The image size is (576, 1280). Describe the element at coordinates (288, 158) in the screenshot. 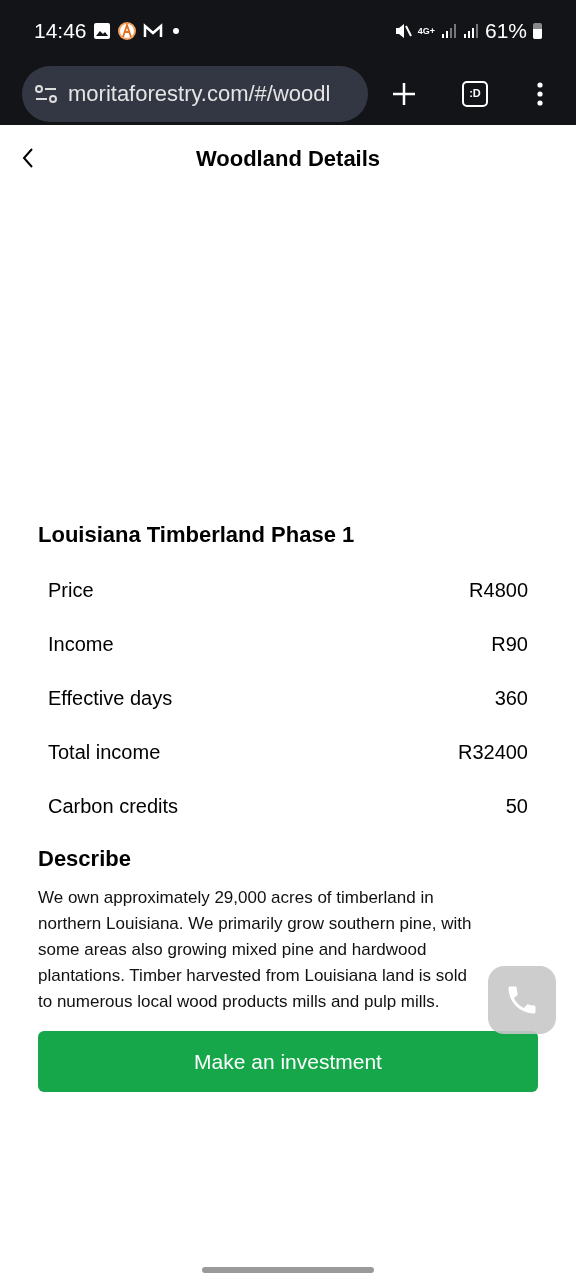

I see `page-title: Woodland Details` at that location.